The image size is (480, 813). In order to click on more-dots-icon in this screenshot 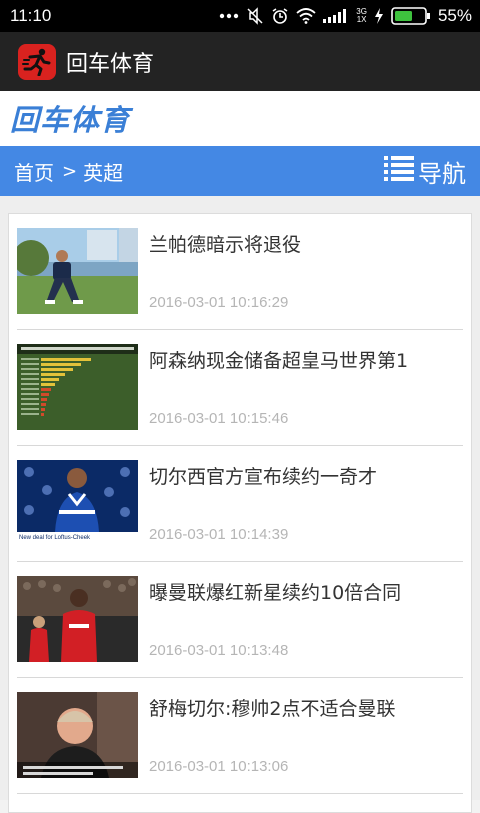, I will do `click(229, 16)`.